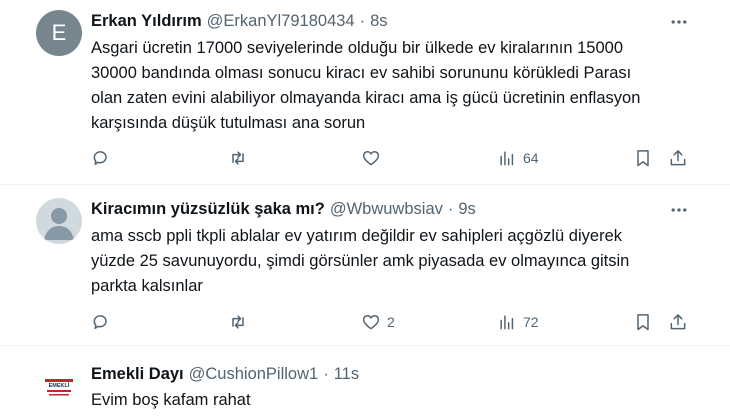 The image size is (730, 420). What do you see at coordinates (531, 158) in the screenshot?
I see `view-count: 64` at bounding box center [531, 158].